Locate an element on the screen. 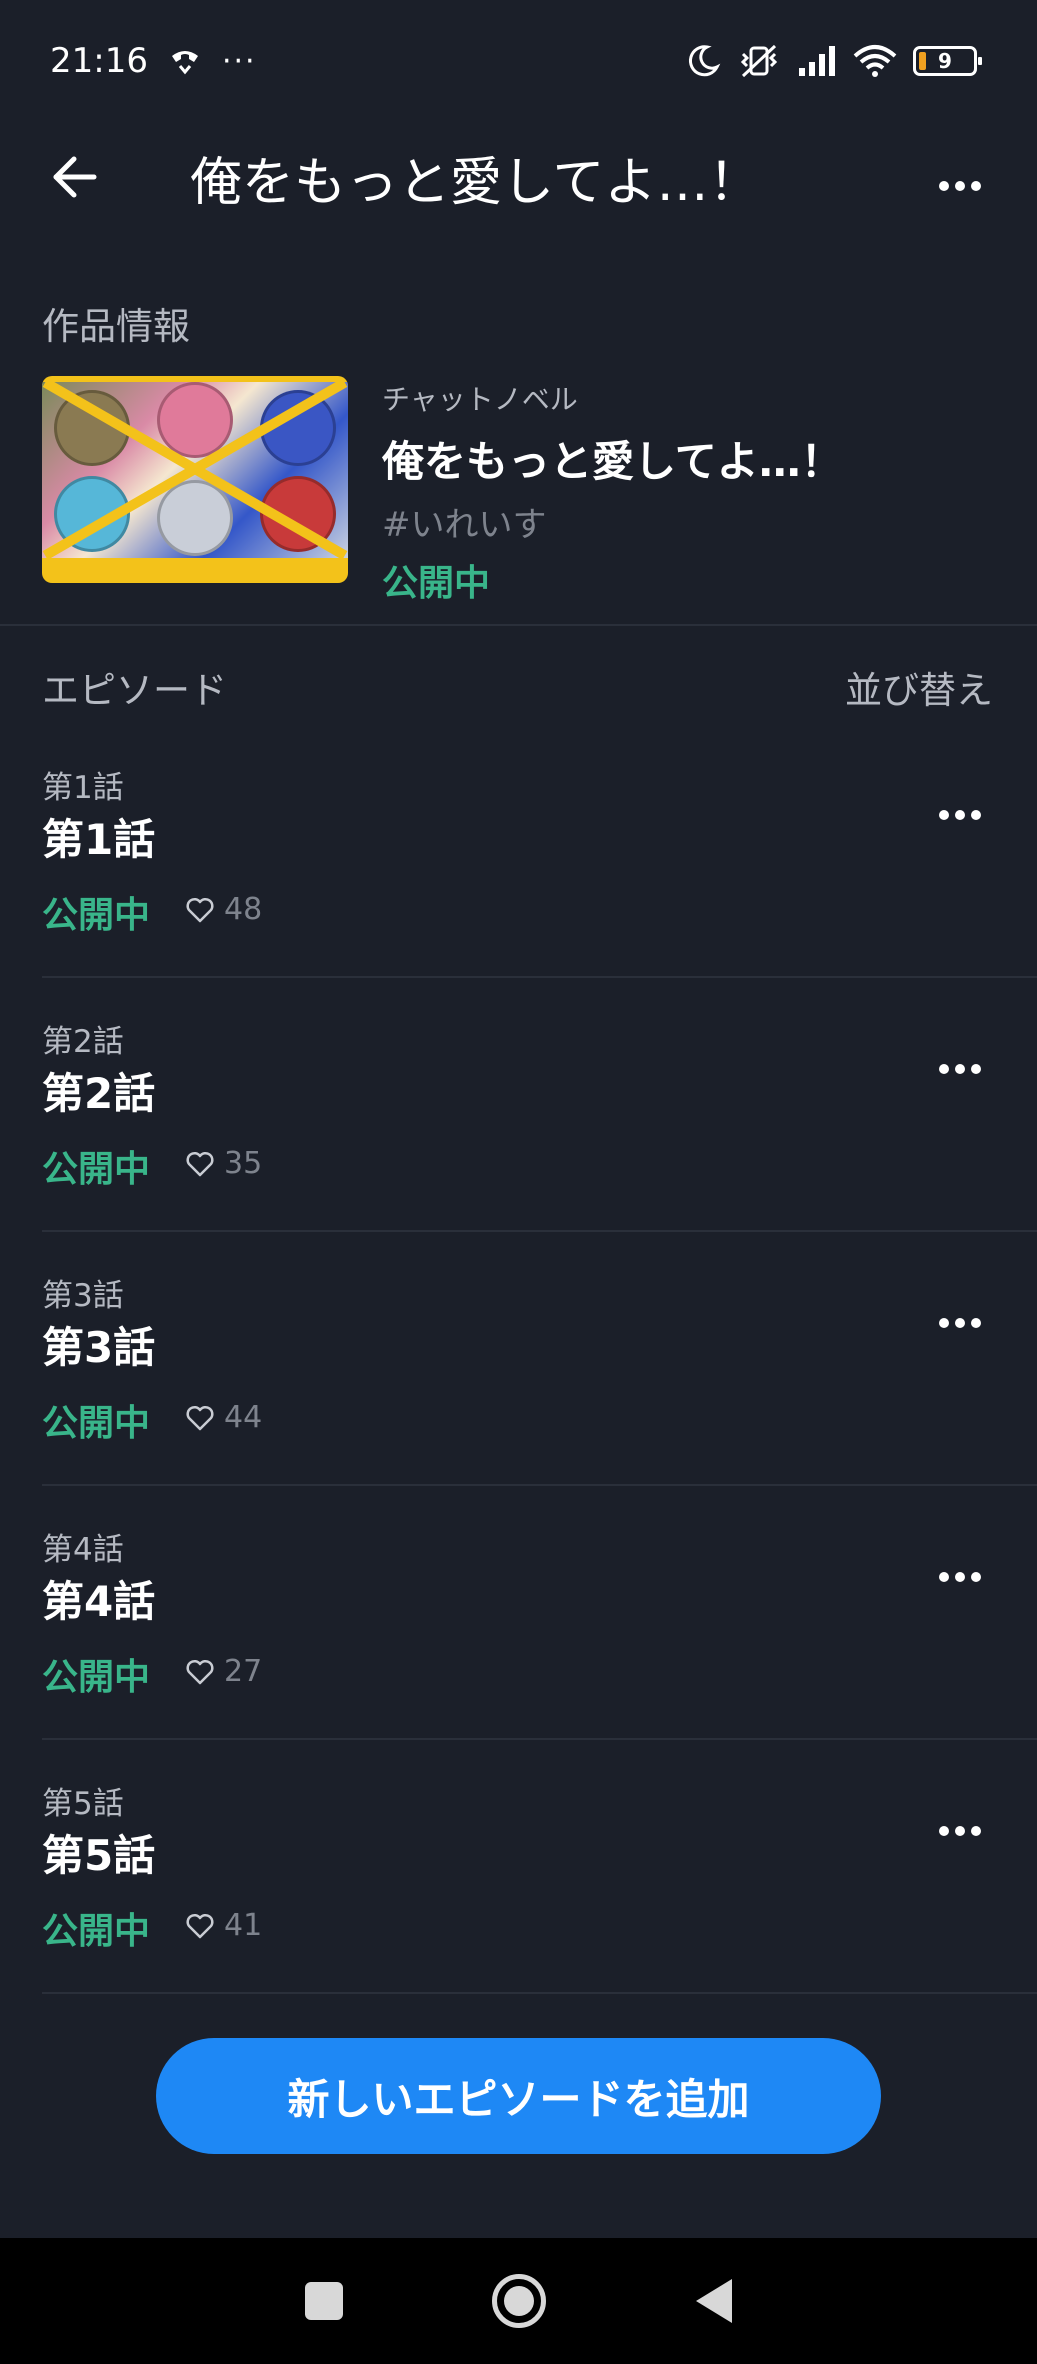 The width and height of the screenshot is (1037, 2364). arrow-left-icon is located at coordinates (75, 177).